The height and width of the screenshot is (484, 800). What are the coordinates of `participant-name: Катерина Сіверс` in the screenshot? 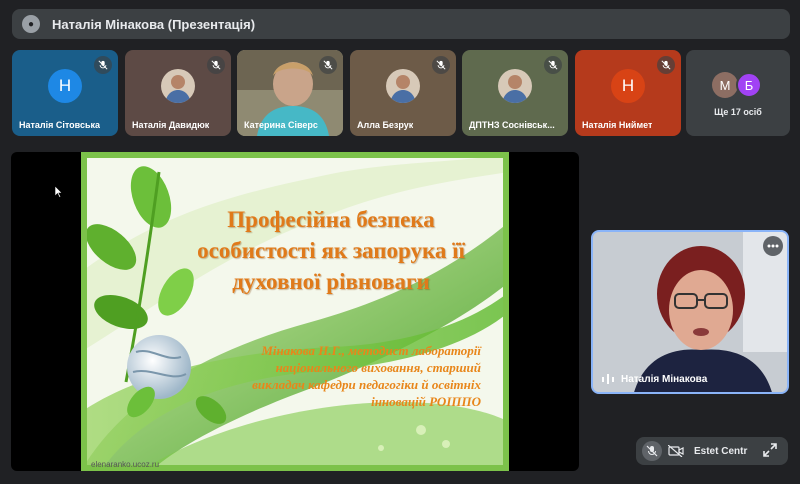 It's located at (281, 125).